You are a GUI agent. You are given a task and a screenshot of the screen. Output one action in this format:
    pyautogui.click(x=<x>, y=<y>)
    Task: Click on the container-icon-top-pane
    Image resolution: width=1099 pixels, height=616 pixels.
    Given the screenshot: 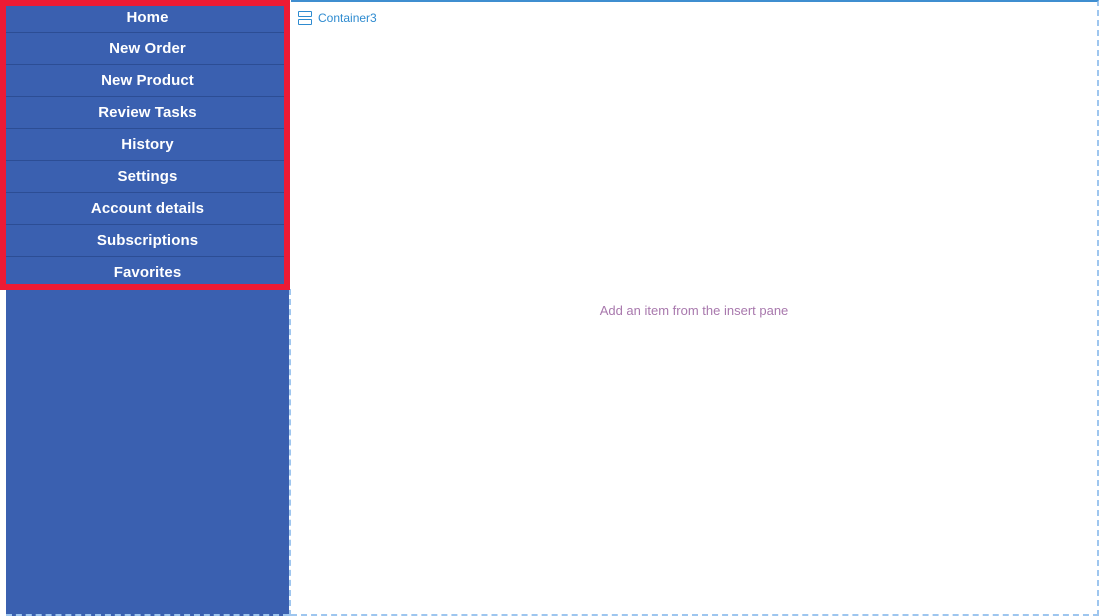 What is the action you would take?
    pyautogui.click(x=305, y=13)
    